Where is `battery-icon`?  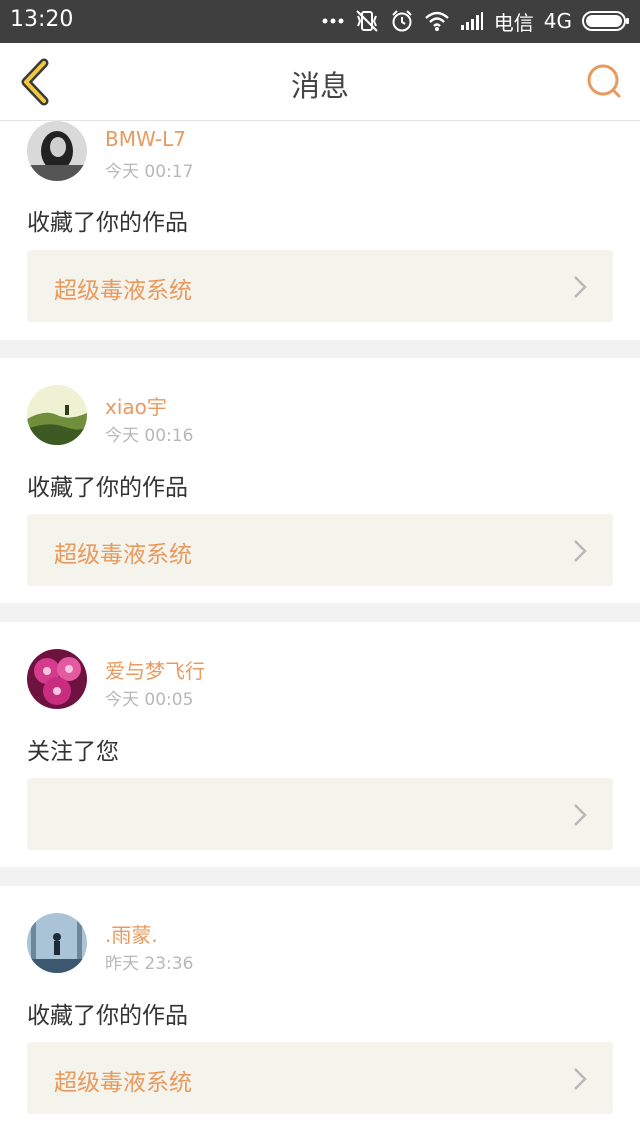
battery-icon is located at coordinates (606, 21).